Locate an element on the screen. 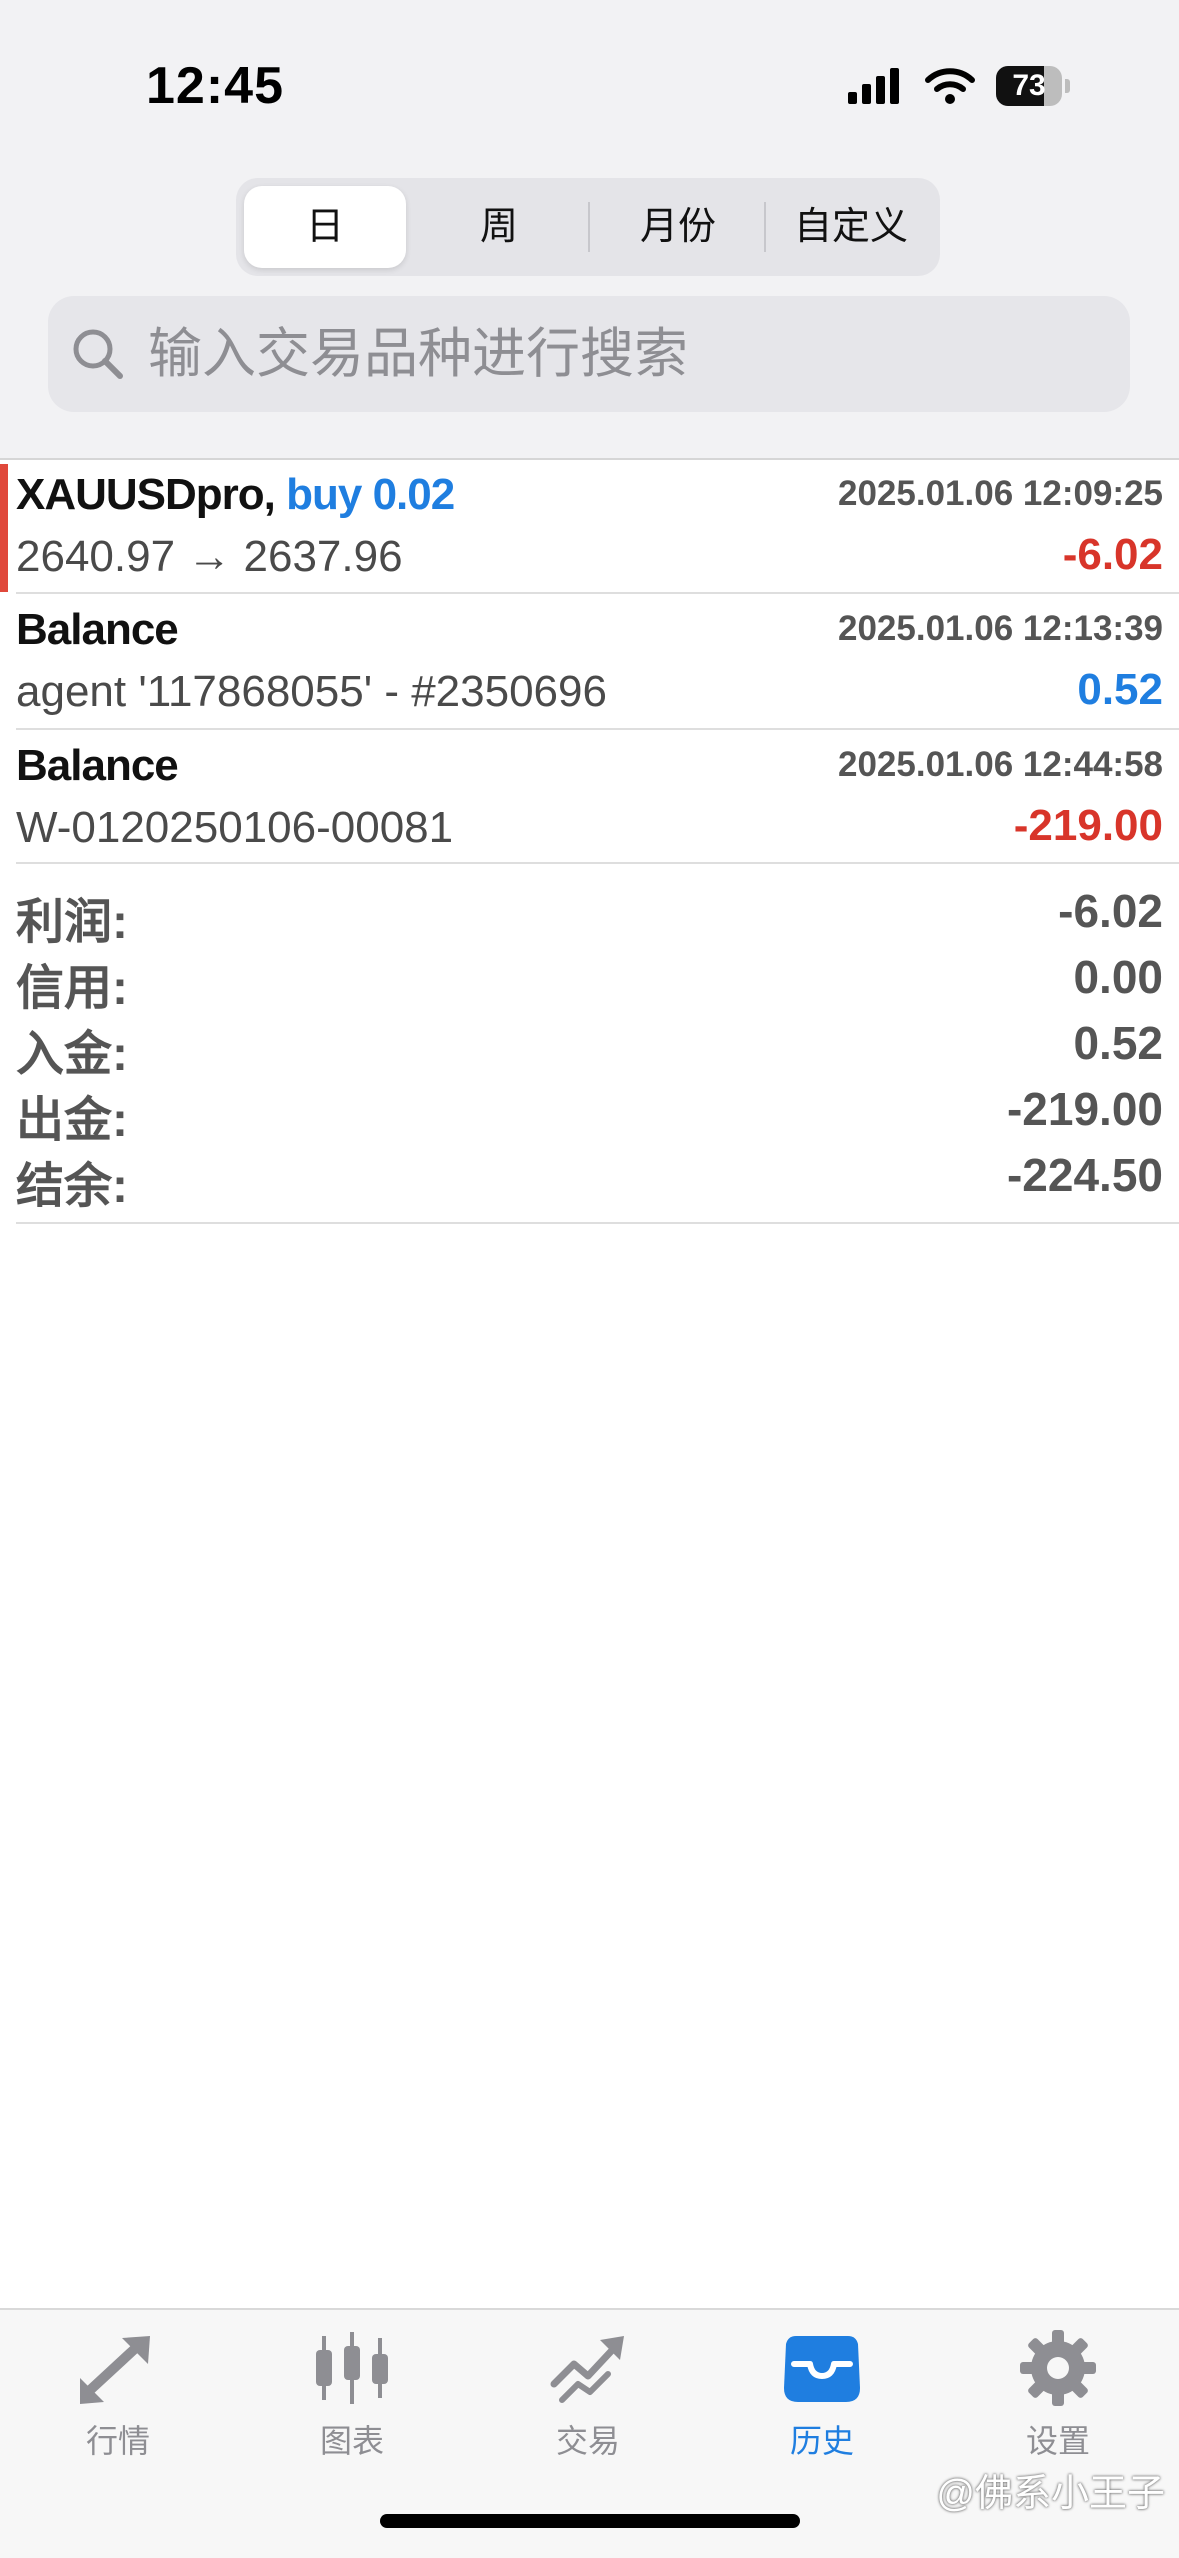  summary-balance: 结余: -224.50 is located at coordinates (589, 1179).